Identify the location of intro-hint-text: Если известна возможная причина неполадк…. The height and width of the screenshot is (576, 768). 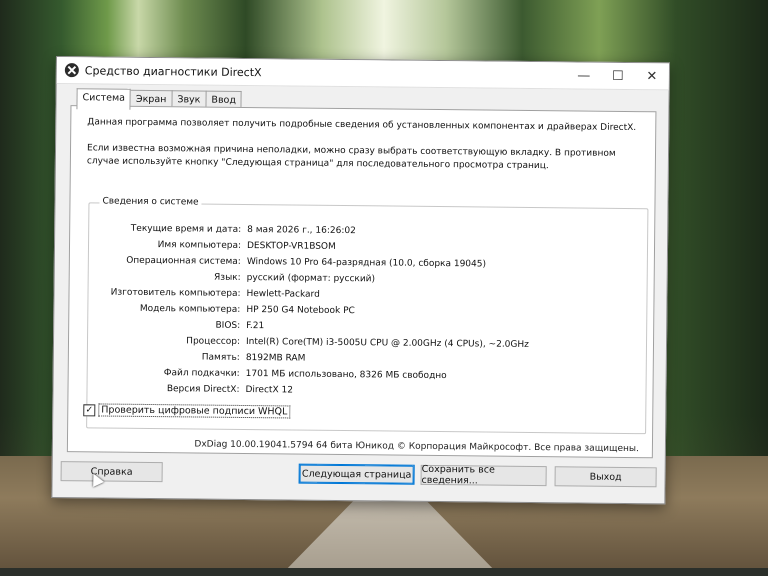
(351, 157).